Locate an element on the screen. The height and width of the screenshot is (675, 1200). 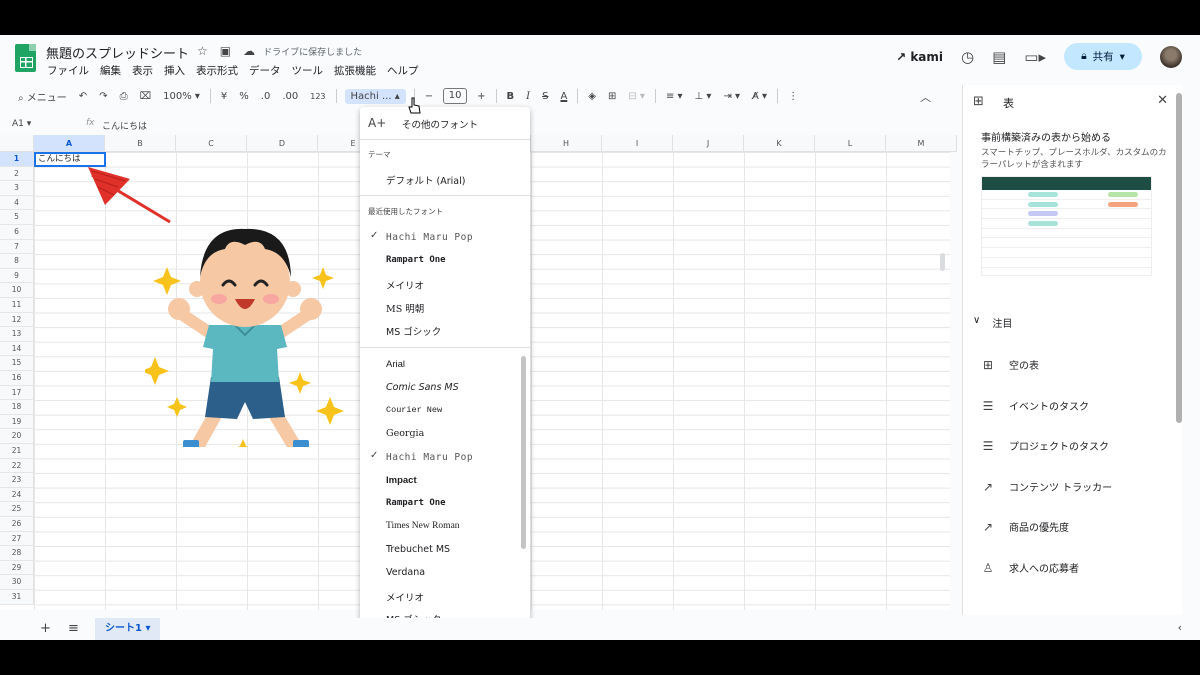
row-header: 27 is located at coordinates (17, 539).